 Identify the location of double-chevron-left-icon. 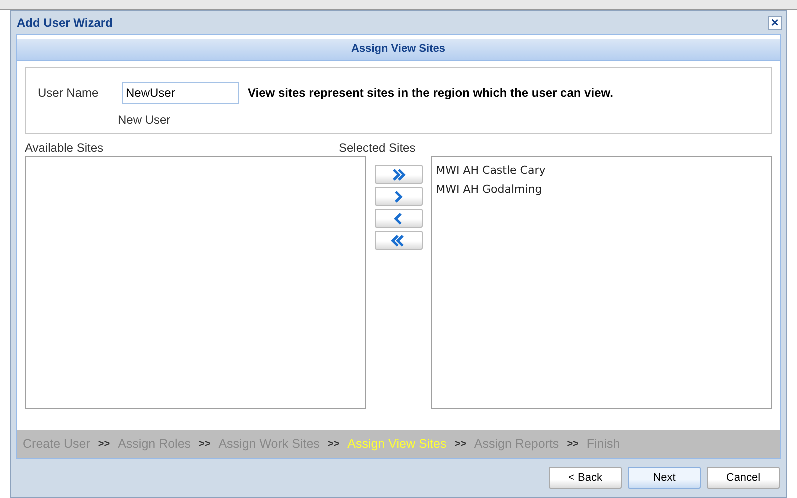
(398, 241).